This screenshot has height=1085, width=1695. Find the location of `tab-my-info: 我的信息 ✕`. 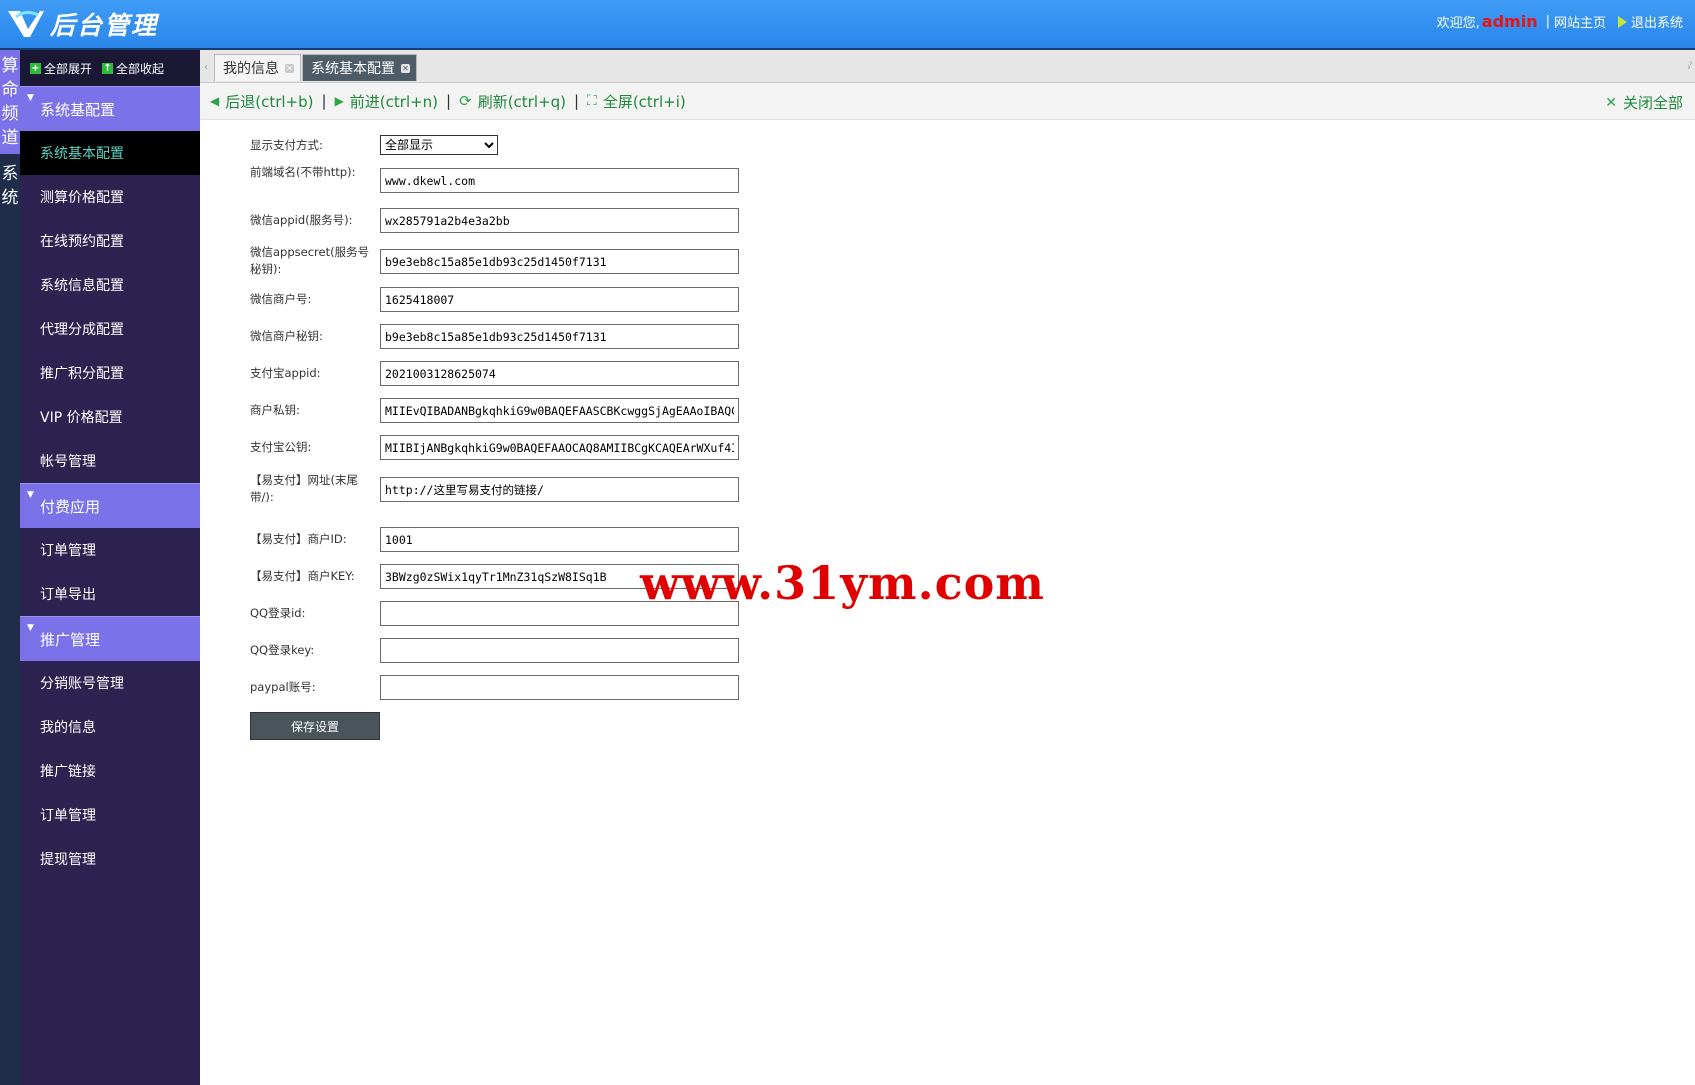

tab-my-info: 我的信息 ✕ is located at coordinates (257, 67).